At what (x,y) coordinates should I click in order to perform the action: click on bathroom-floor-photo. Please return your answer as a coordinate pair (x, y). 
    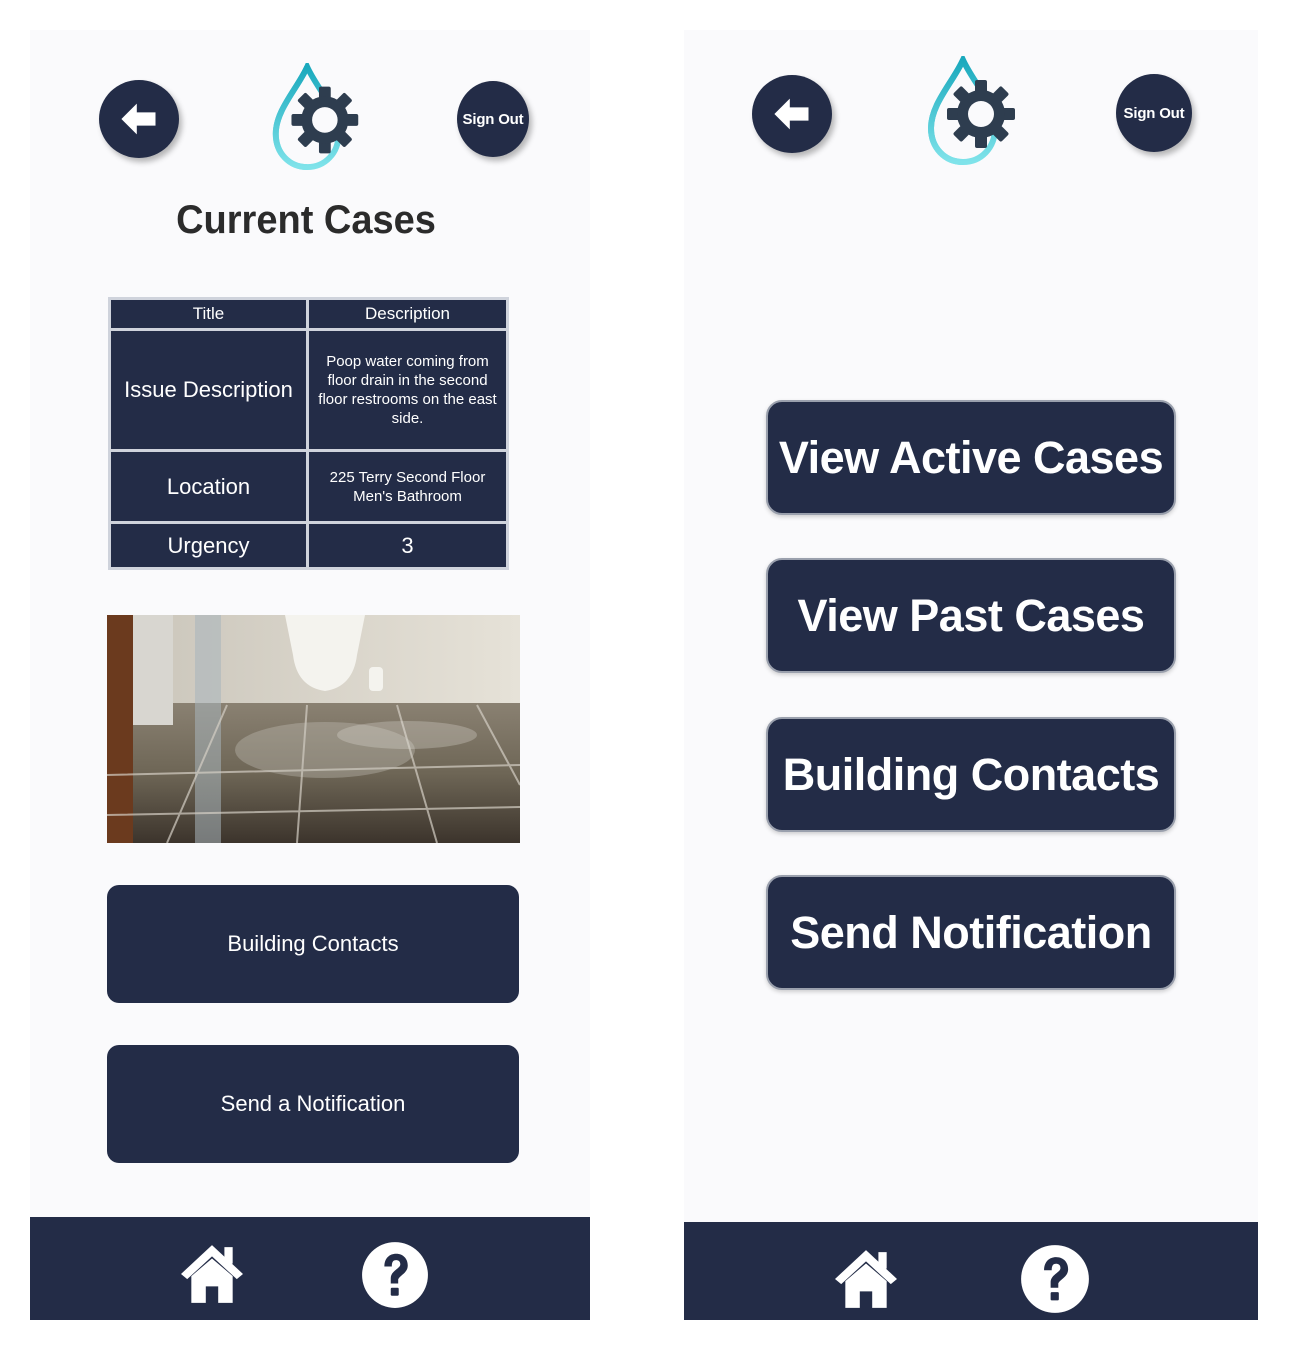
    Looking at the image, I should click on (313, 729).